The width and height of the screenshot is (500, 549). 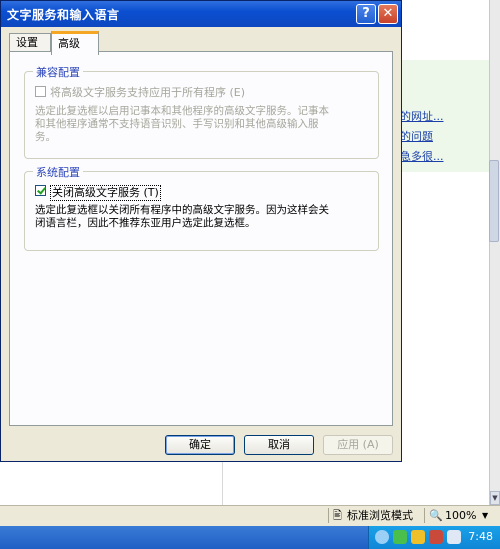 I want to click on tray-messenger-icon, so click(x=418, y=537).